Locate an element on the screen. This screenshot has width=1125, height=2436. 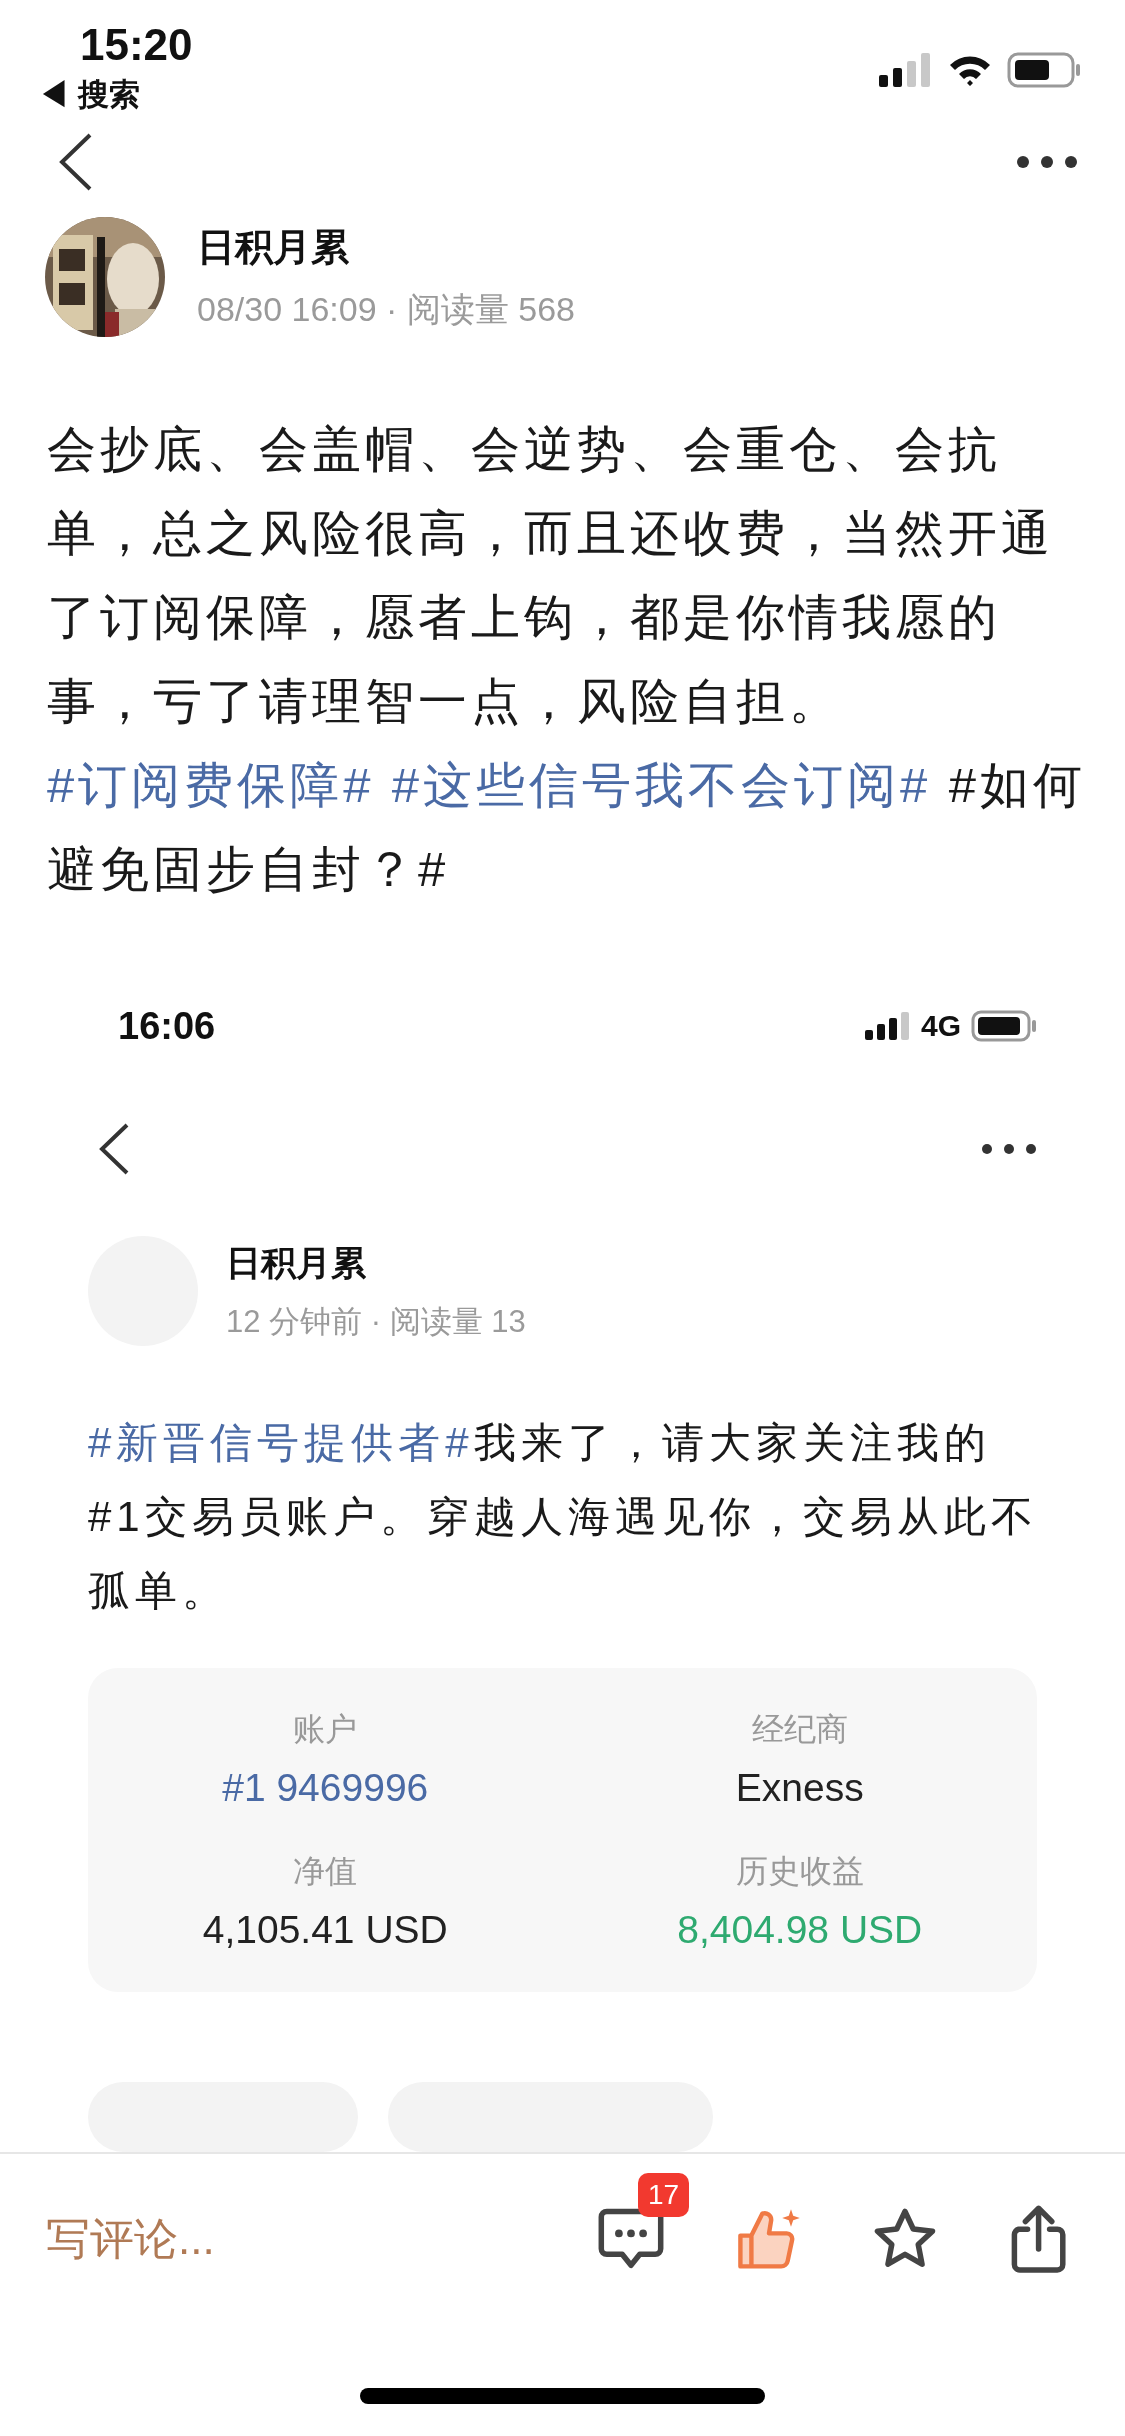
stat-label: 经纪商 is located at coordinates (799, 1729).